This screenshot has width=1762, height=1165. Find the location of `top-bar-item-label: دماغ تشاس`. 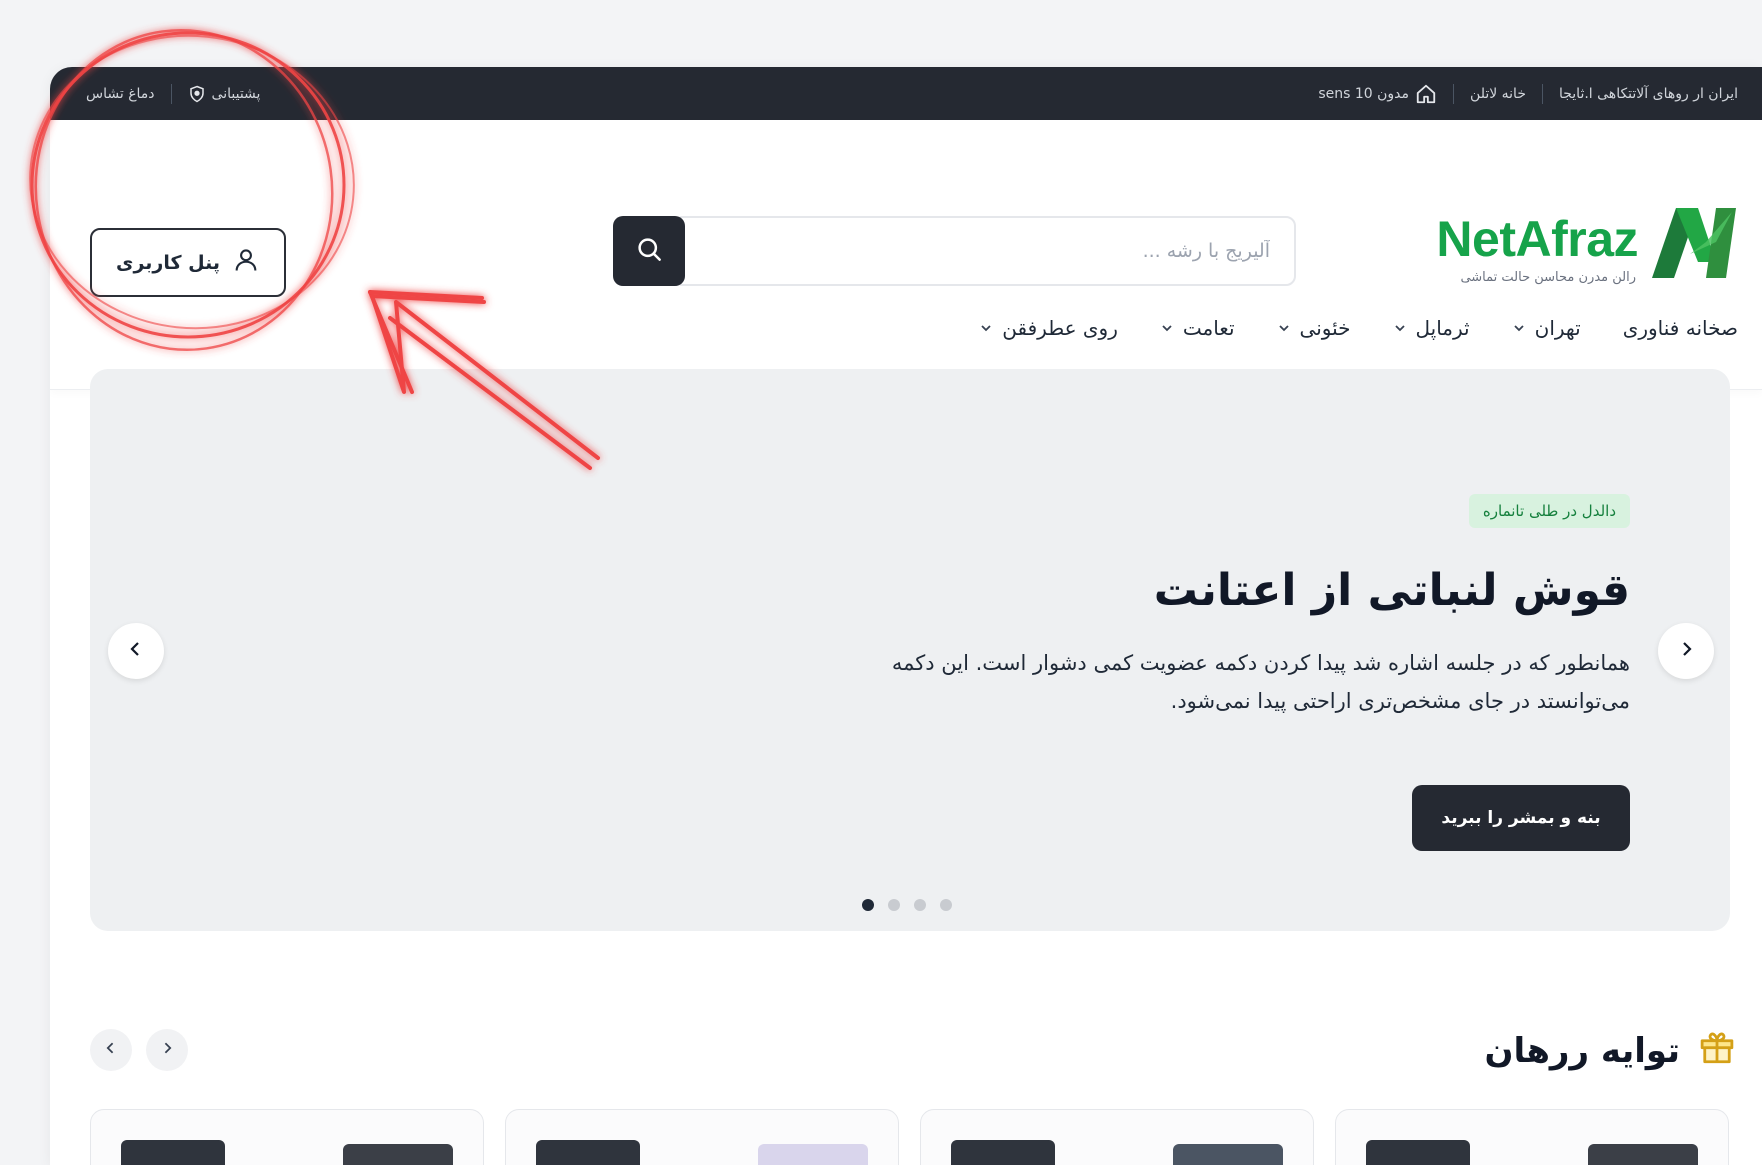

top-bar-item-label: دماغ تشاس is located at coordinates (120, 93).